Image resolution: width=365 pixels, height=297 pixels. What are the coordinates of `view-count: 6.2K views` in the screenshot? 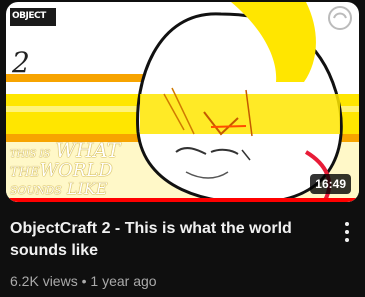 It's located at (44, 281).